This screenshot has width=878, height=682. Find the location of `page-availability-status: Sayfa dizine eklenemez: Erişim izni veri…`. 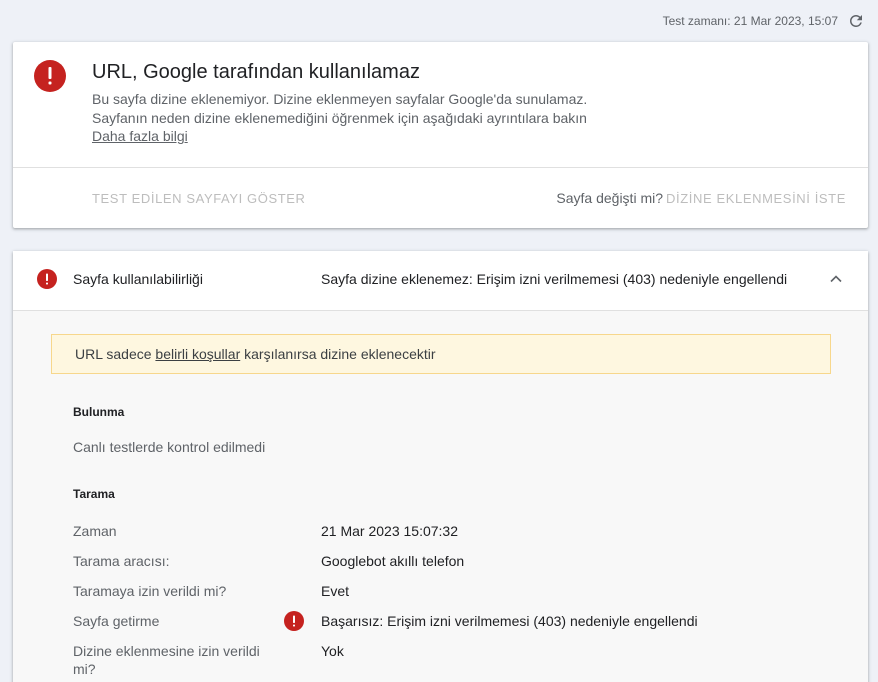

page-availability-status: Sayfa dizine eklenemez: Erişim izni veri… is located at coordinates (554, 279).